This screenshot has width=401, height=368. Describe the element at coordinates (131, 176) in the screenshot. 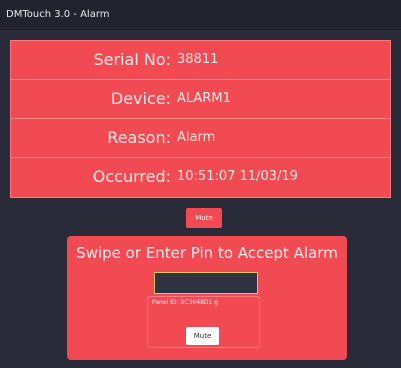

I see `occurred-label: Occurred:` at that location.